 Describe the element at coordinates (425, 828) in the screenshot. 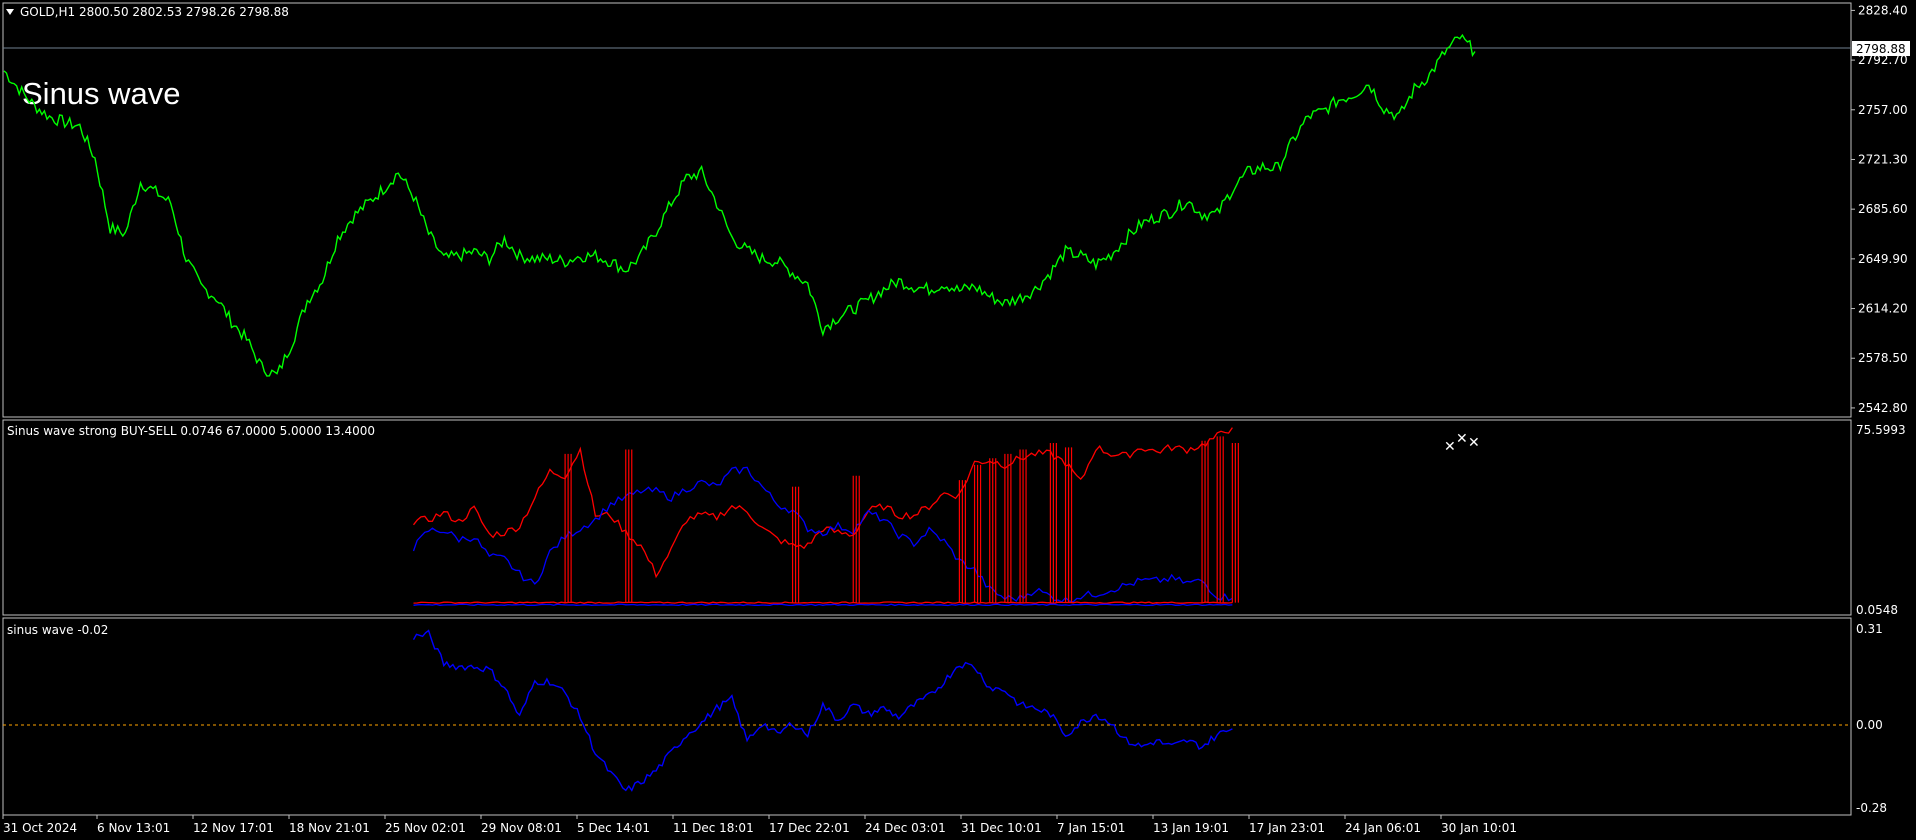

I see `time-tick-label: 25 Nov 02:01` at that location.